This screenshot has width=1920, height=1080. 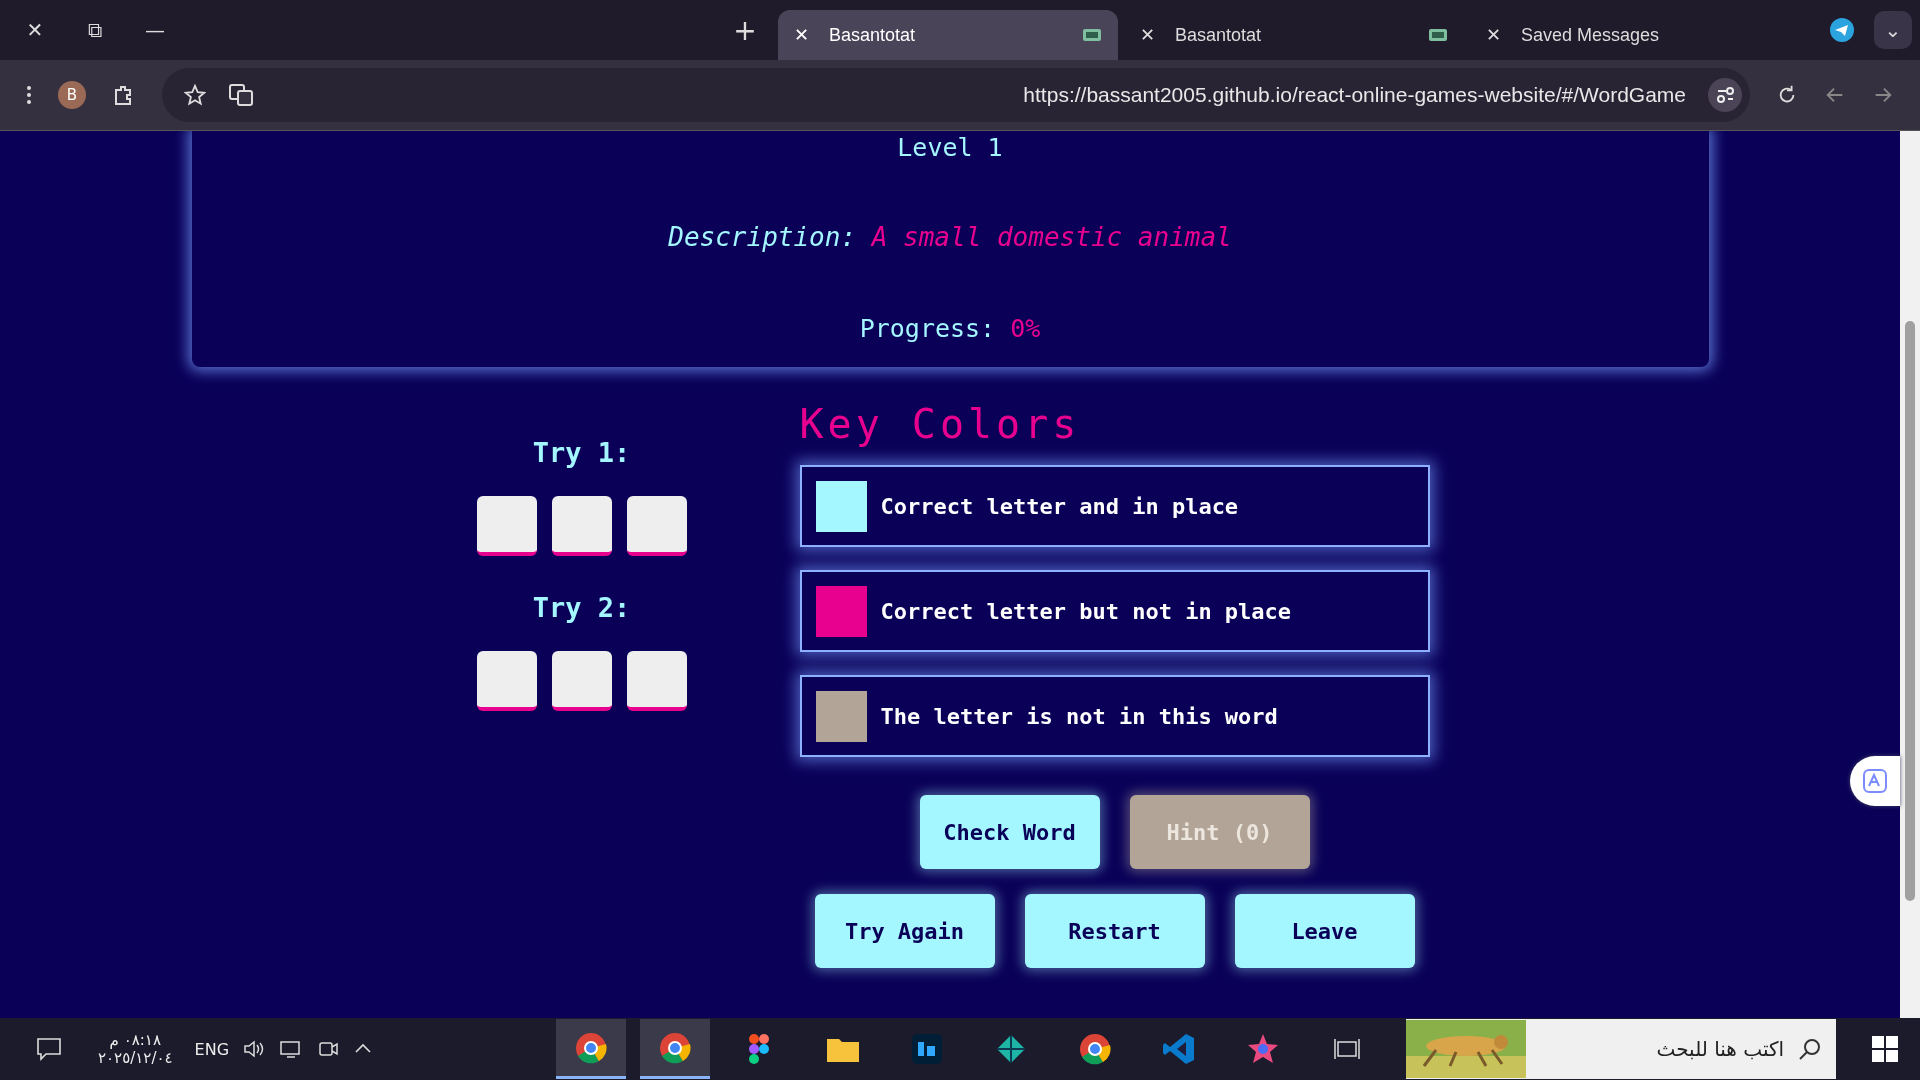 What do you see at coordinates (1324, 931) in the screenshot?
I see `game-button: Leave` at bounding box center [1324, 931].